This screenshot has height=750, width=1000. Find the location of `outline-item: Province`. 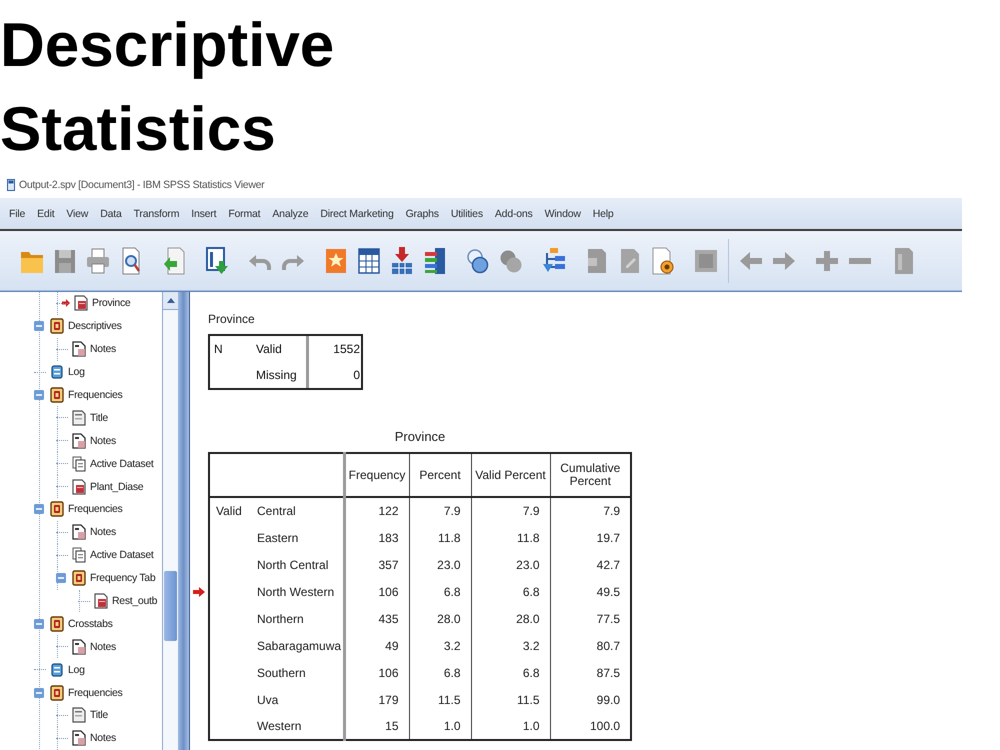

outline-item: Province is located at coordinates (111, 303).